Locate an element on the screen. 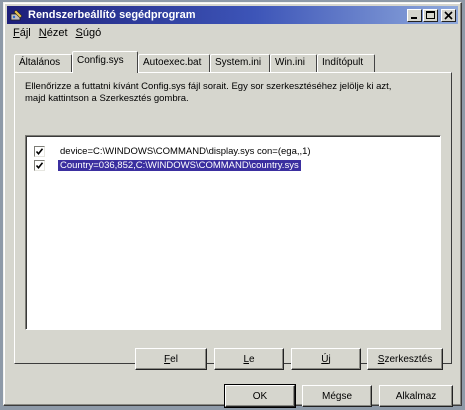 The height and width of the screenshot is (410, 465). tab-win-ini: Win.ini is located at coordinates (293, 63).